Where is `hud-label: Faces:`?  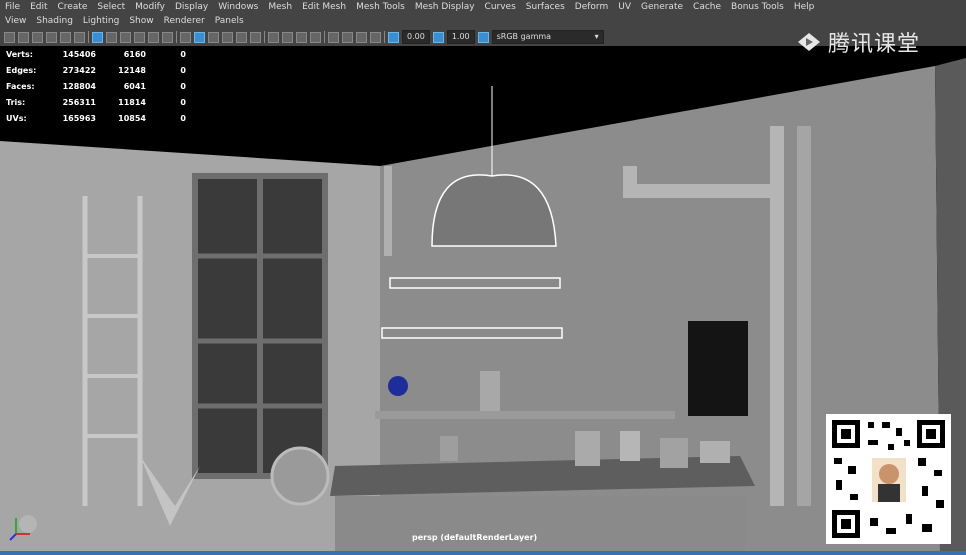 hud-label: Faces: is located at coordinates (20, 86).